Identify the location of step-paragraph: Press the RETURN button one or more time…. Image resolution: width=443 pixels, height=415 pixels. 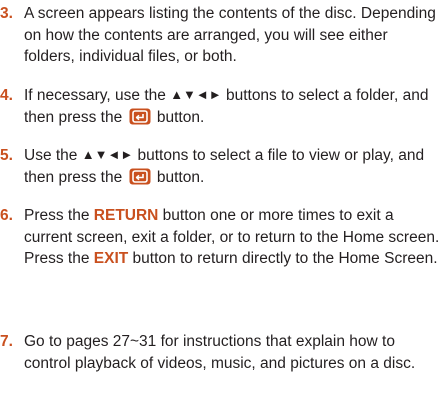
(232, 226).